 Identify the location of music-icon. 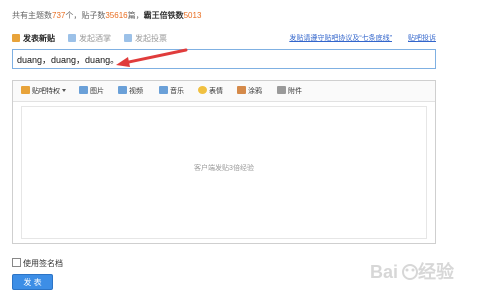
(163, 90).